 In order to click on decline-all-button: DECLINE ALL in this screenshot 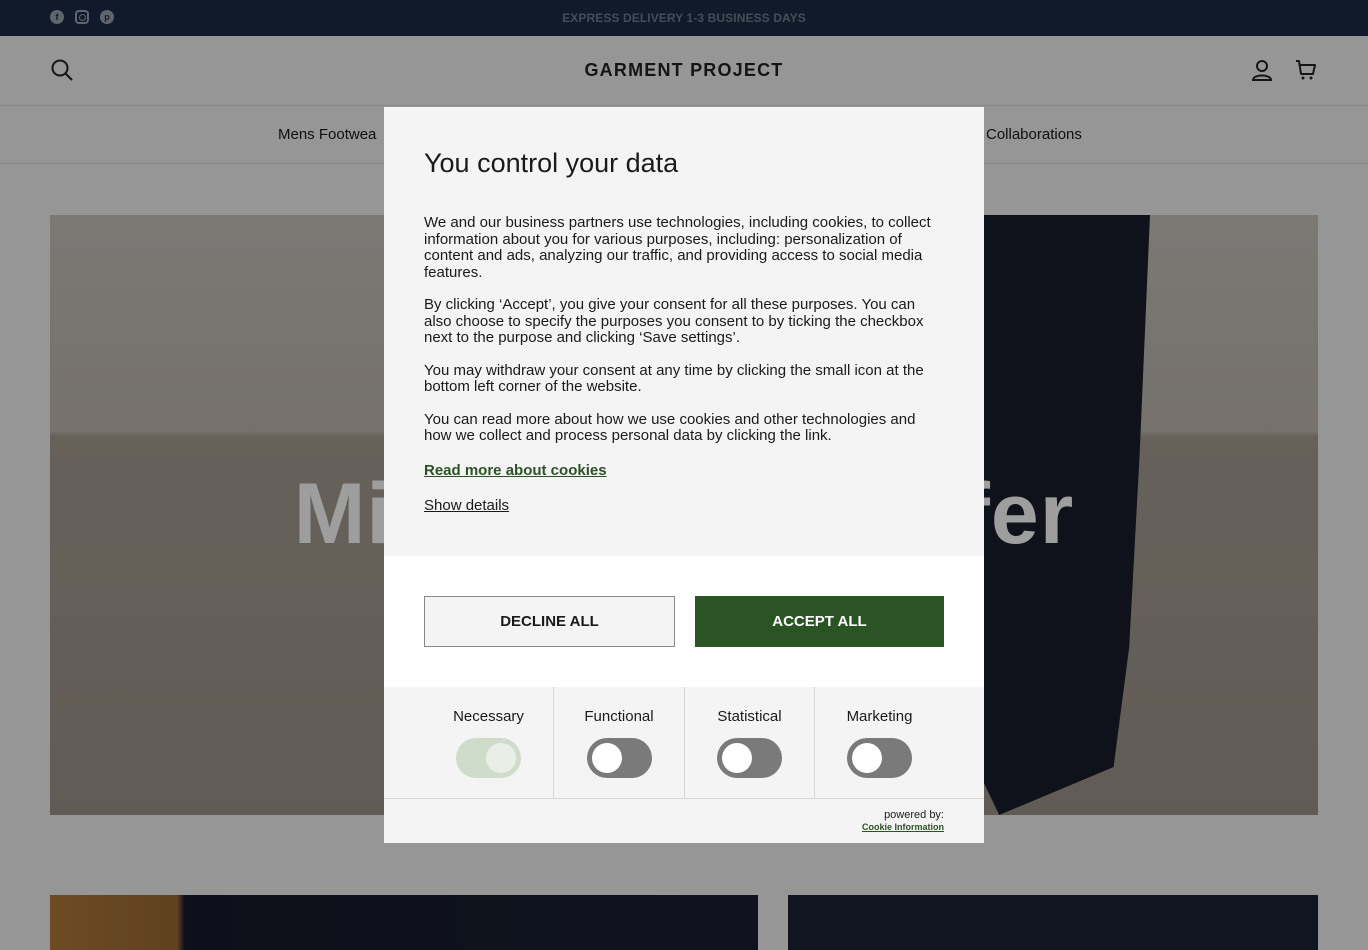, I will do `click(549, 621)`.